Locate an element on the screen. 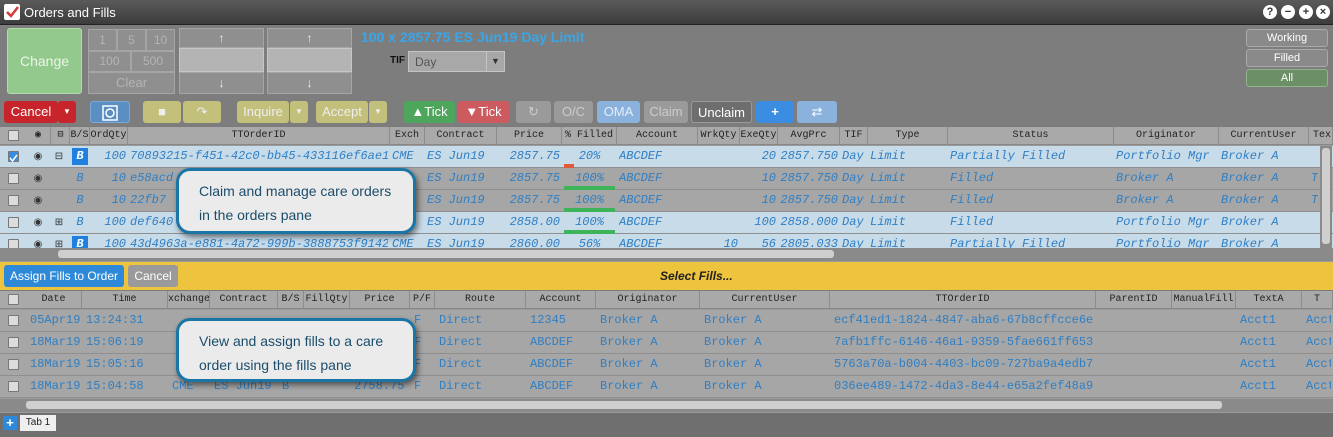 The width and height of the screenshot is (1333, 437). orders-vscroll-thumb is located at coordinates (1326, 196).